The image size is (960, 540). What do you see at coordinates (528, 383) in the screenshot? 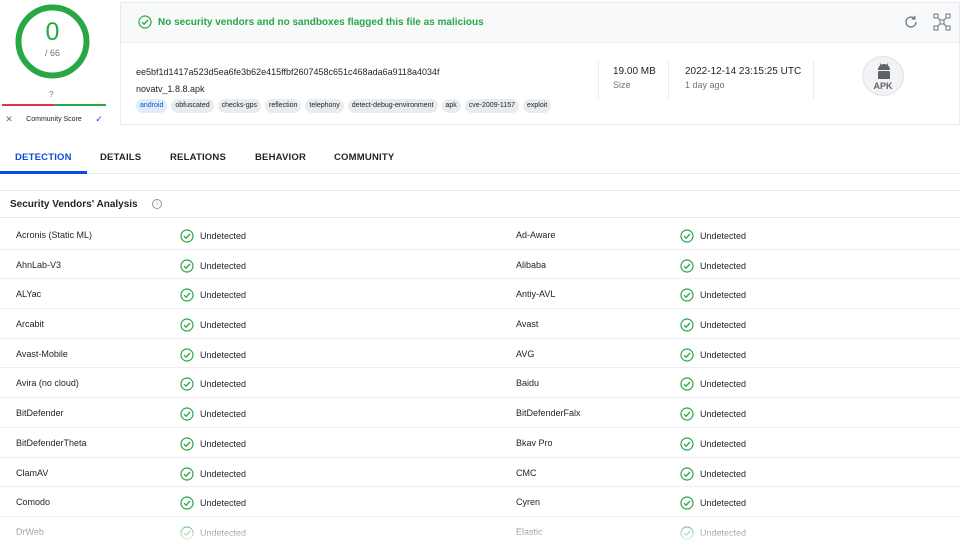
I see `vendor-name: Baidu` at bounding box center [528, 383].